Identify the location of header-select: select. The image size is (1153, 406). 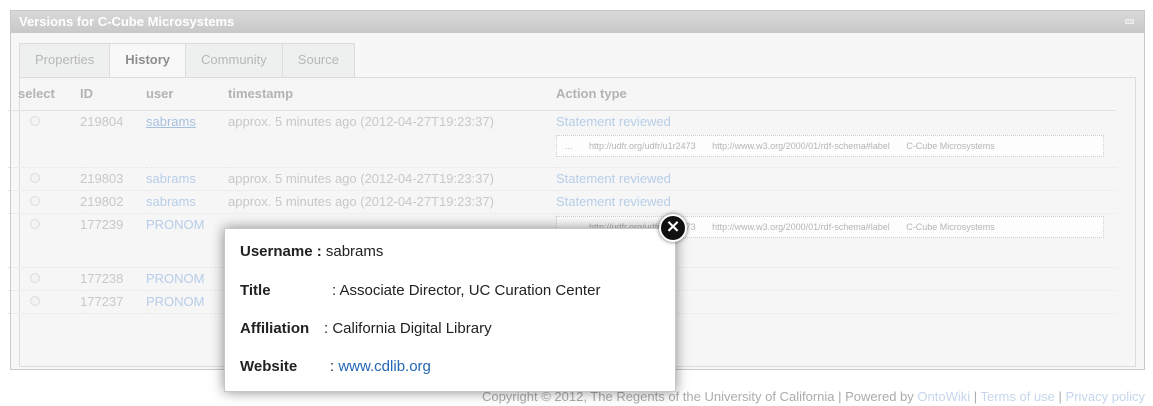
(44, 94).